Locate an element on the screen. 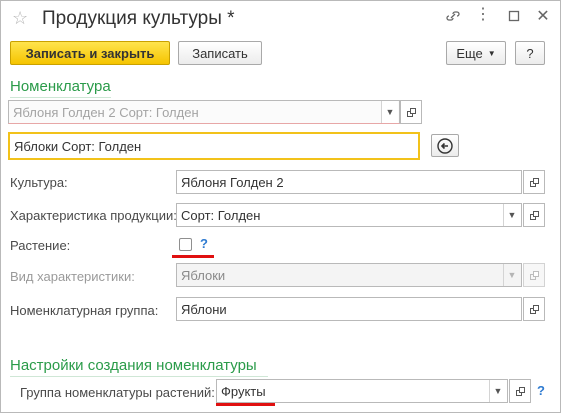 The width and height of the screenshot is (561, 413). close-icon: ✕ is located at coordinates (543, 17).